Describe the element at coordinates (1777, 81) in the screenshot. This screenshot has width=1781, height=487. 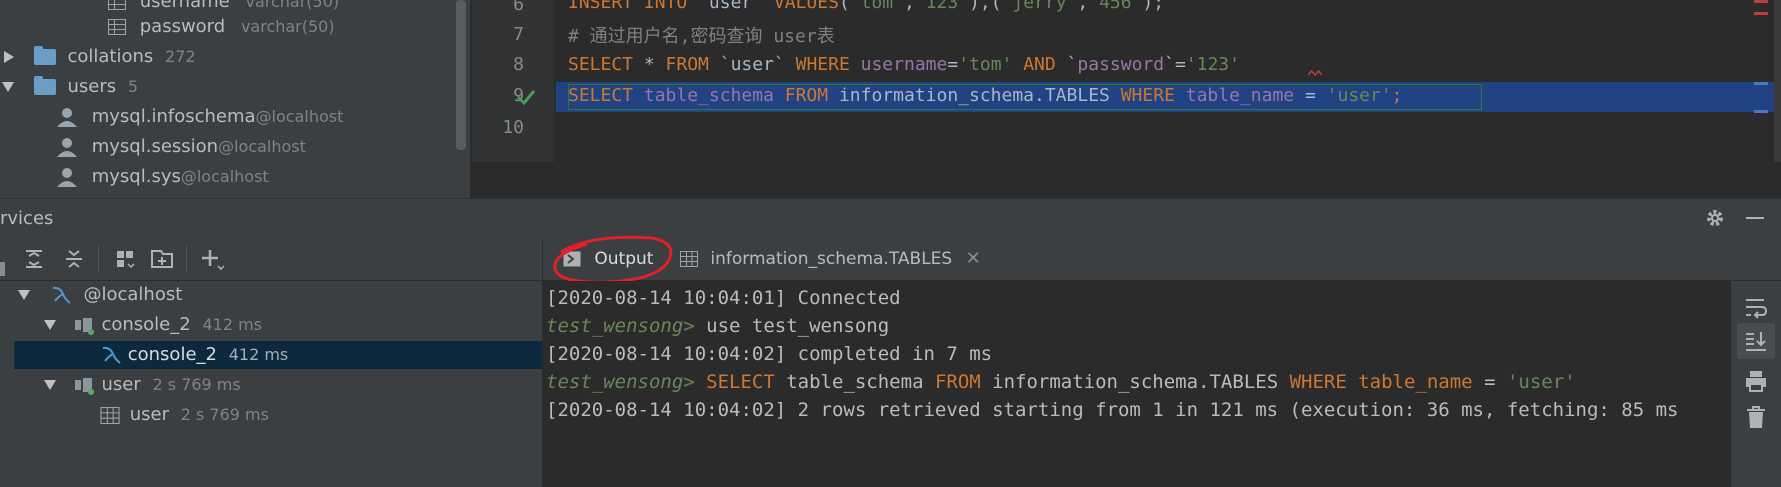
I see `editor-scrollbar` at that location.